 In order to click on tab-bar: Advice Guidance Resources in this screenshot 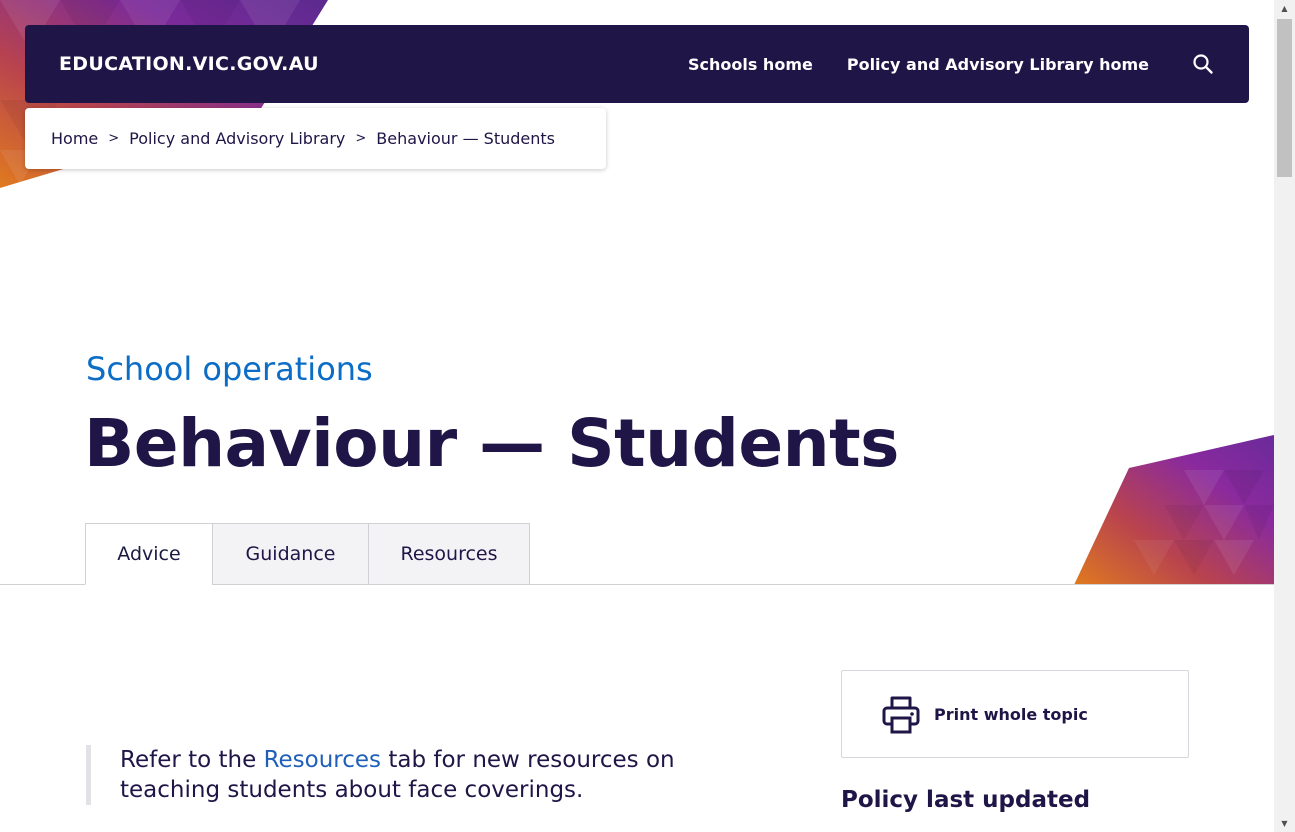, I will do `click(307, 554)`.